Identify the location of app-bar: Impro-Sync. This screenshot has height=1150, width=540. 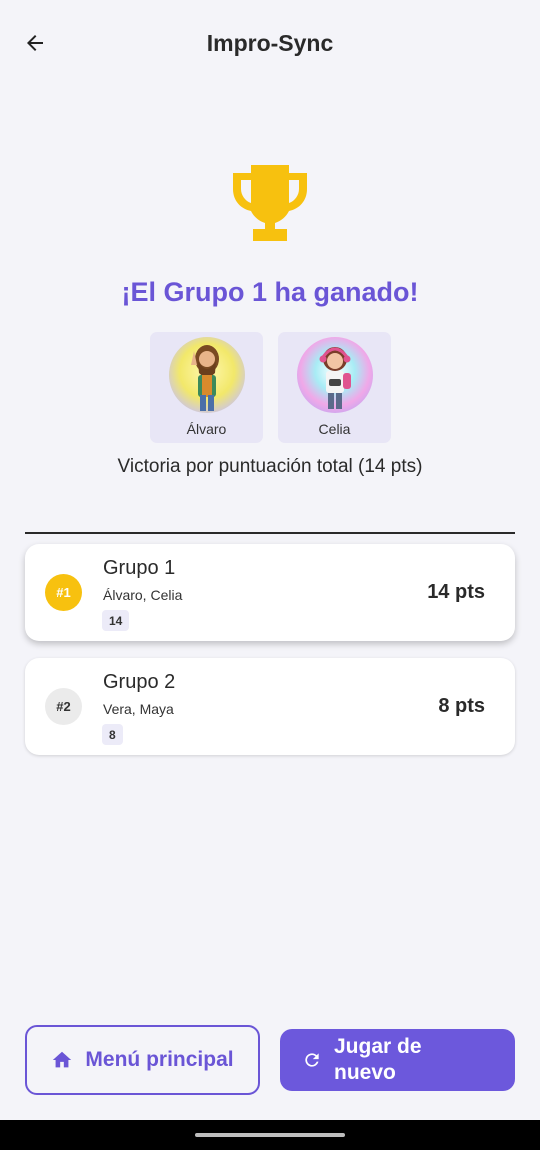
(270, 44).